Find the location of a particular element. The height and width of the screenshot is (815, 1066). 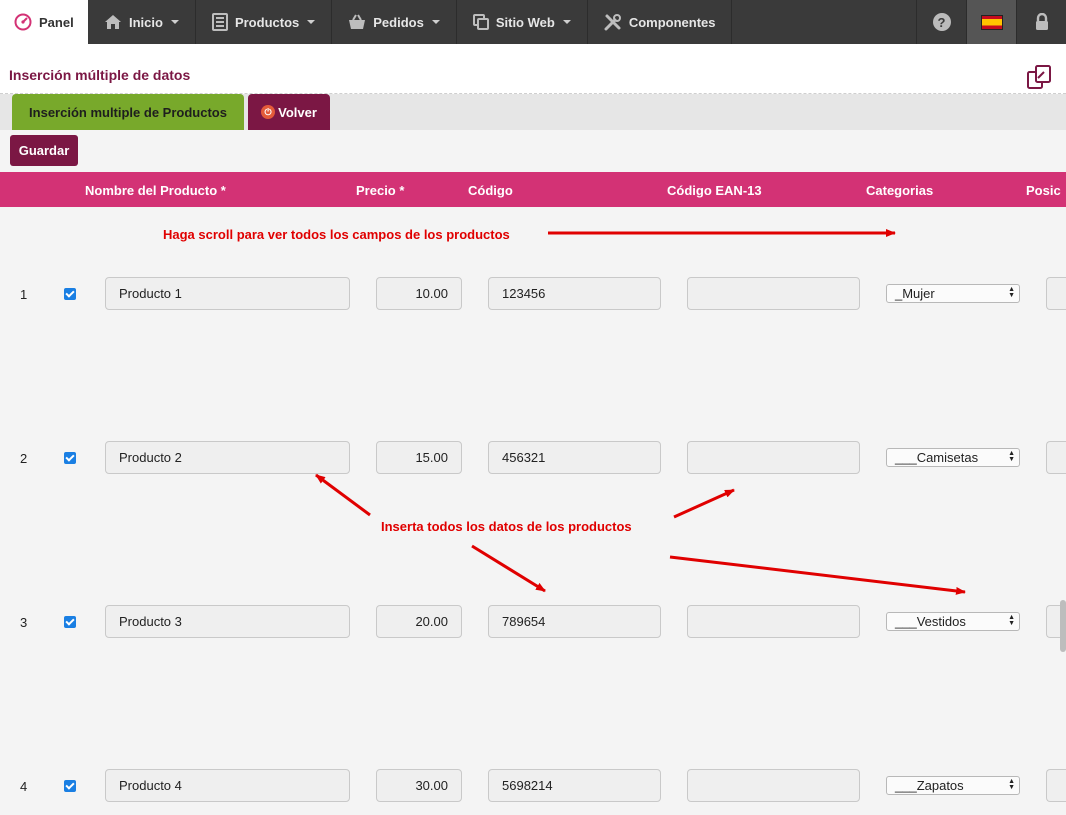

nav-panel: Panel is located at coordinates (44, 22).